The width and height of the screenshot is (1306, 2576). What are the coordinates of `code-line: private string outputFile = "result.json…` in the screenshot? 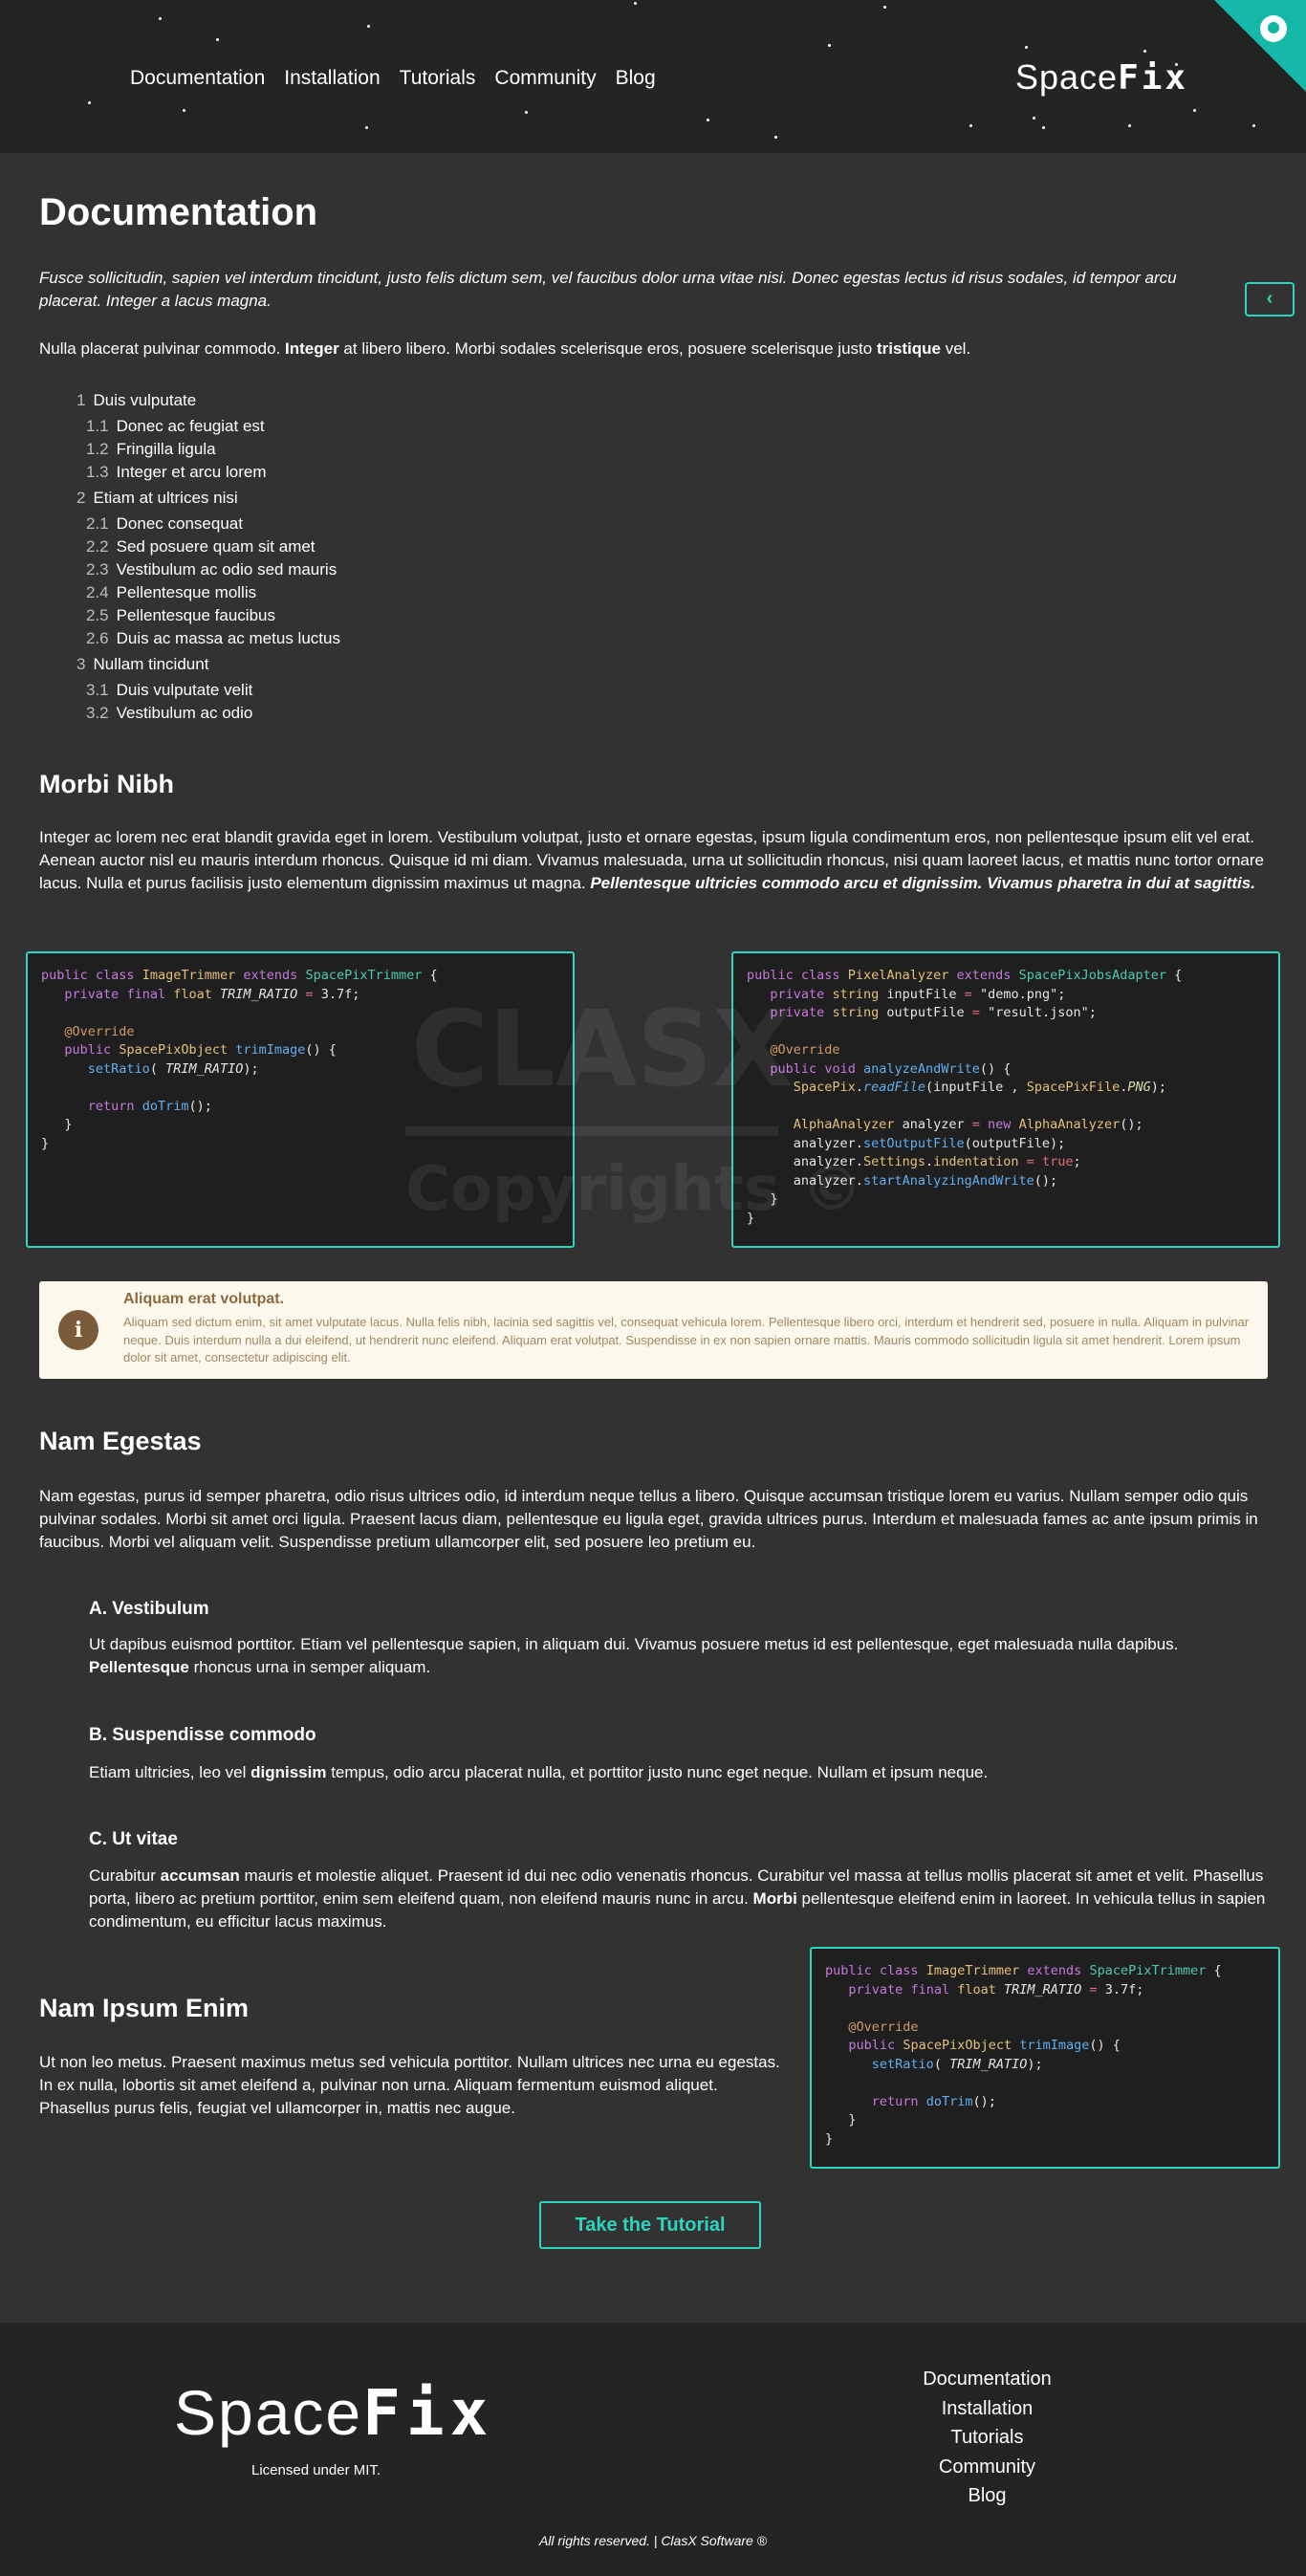 It's located at (934, 1012).